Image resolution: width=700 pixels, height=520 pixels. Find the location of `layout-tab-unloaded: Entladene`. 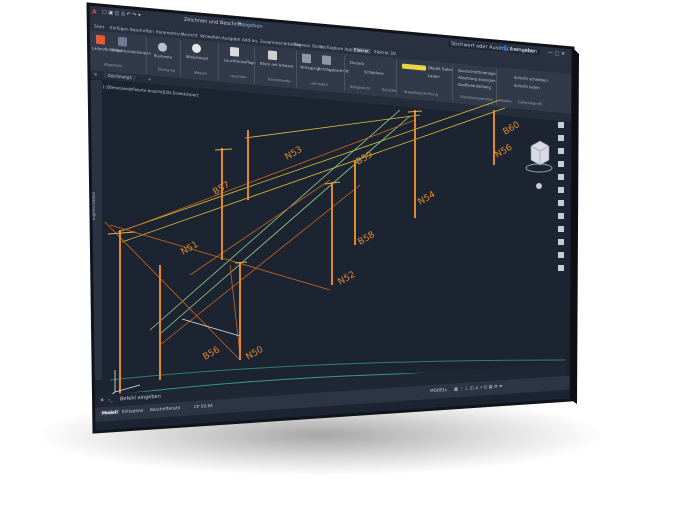

layout-tab-unloaded: Entladene is located at coordinates (132, 411).